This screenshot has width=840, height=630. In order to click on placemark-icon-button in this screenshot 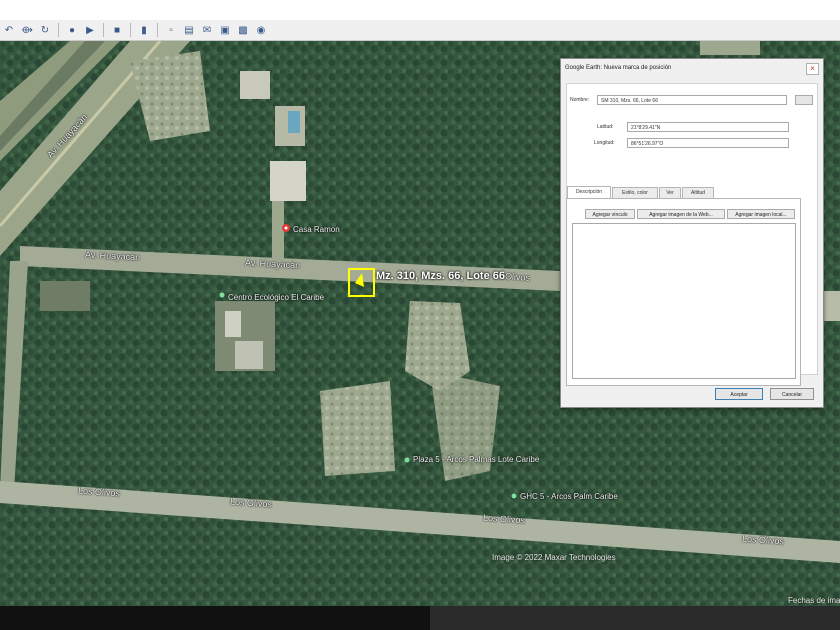, I will do `click(804, 100)`.